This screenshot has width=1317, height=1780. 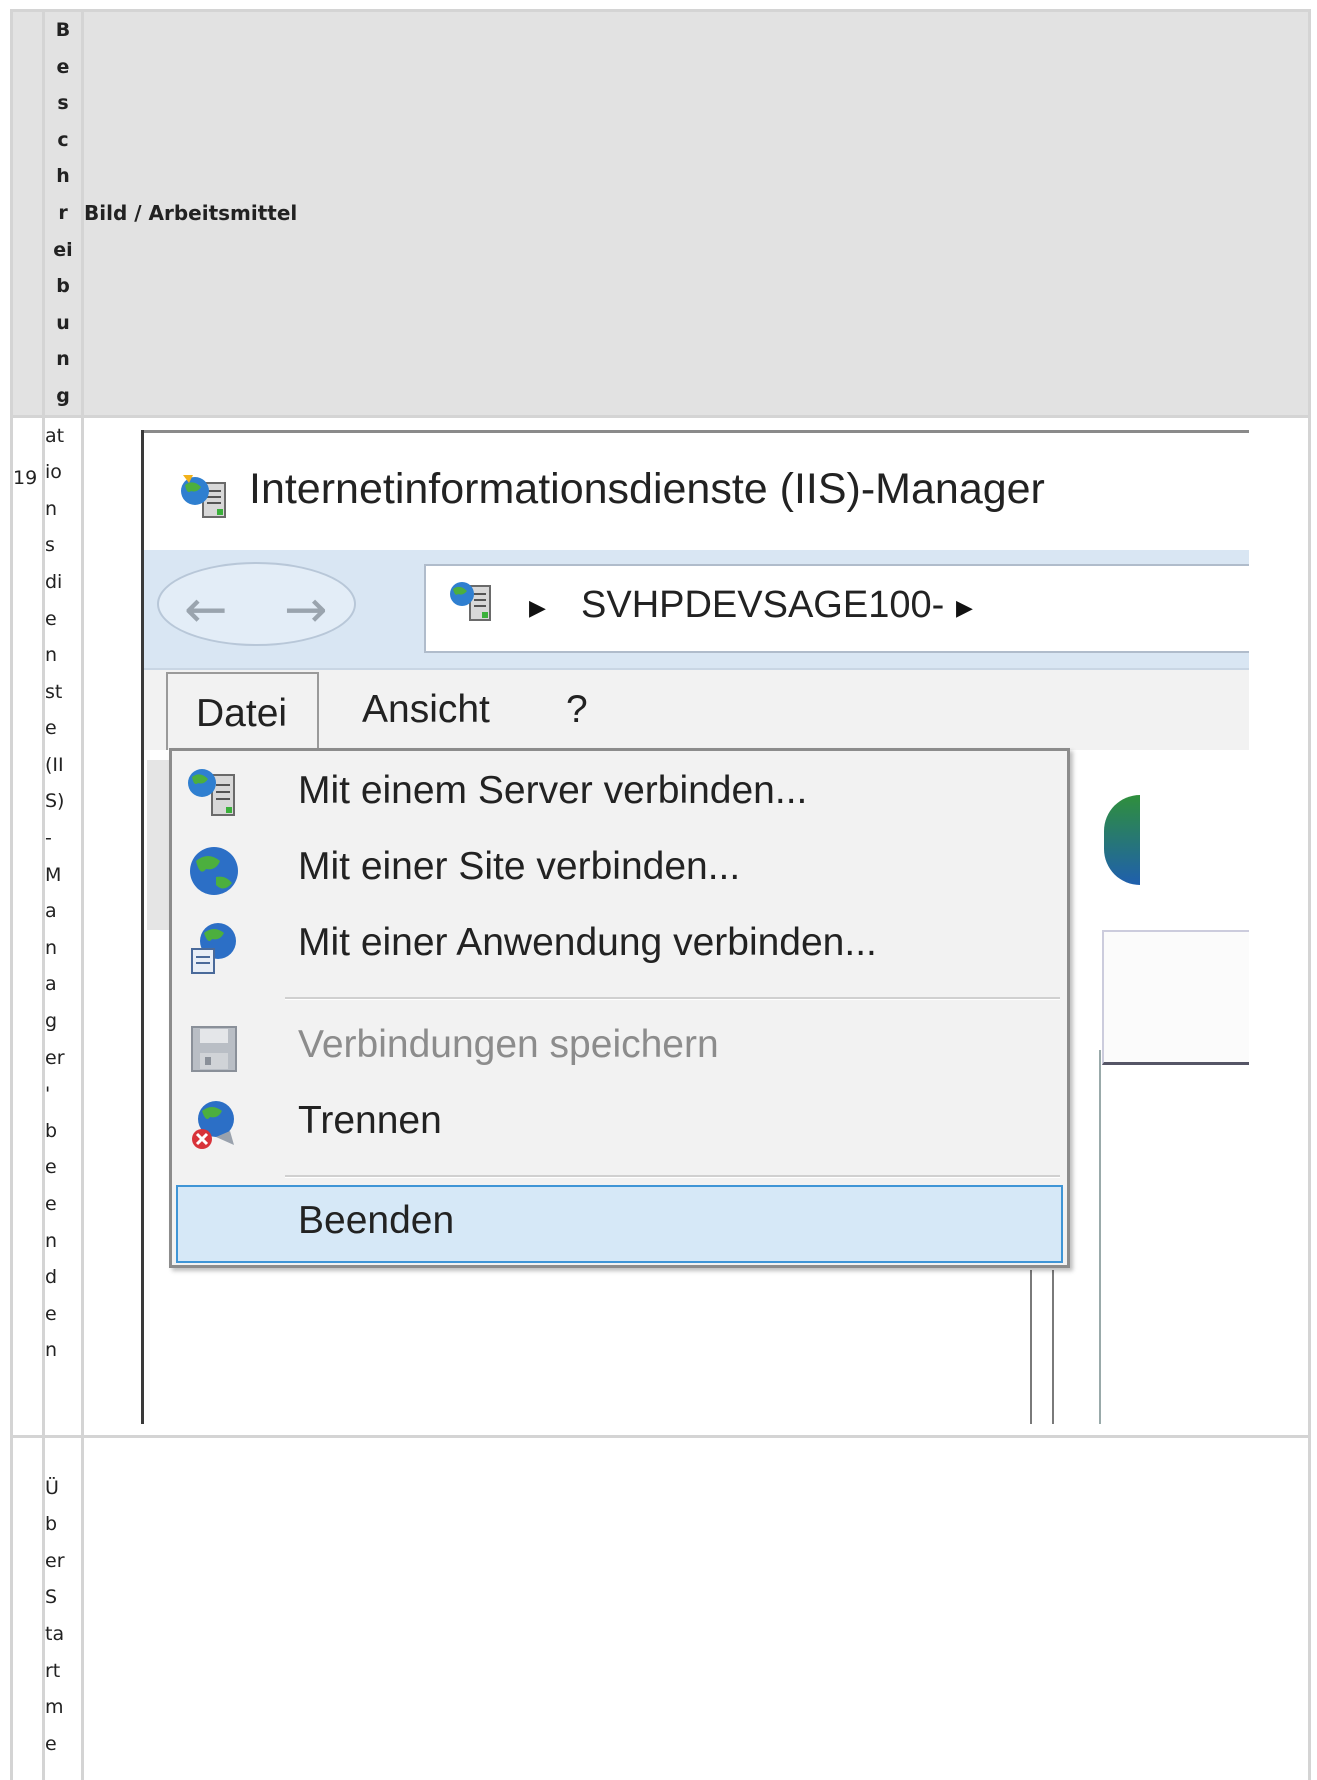 What do you see at coordinates (31, 477) in the screenshot?
I see `row-number-fragment: 9` at bounding box center [31, 477].